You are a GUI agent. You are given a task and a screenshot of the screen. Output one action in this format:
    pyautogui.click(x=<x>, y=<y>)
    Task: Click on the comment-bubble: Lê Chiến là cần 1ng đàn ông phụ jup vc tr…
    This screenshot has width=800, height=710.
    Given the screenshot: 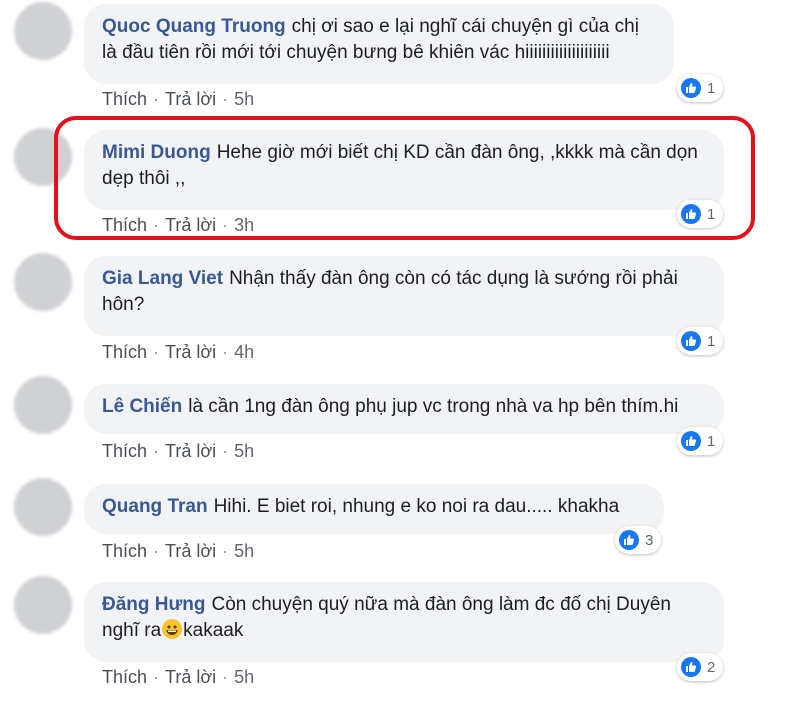 What is the action you would take?
    pyautogui.click(x=404, y=409)
    